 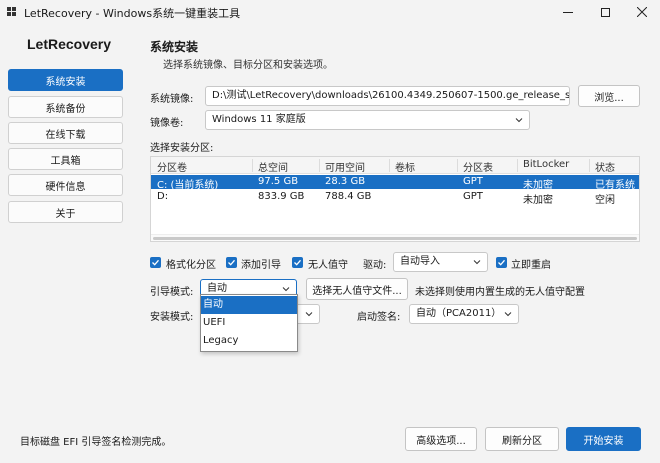 What do you see at coordinates (531, 265) in the screenshot?
I see `reboot-label: 立即重启` at bounding box center [531, 265].